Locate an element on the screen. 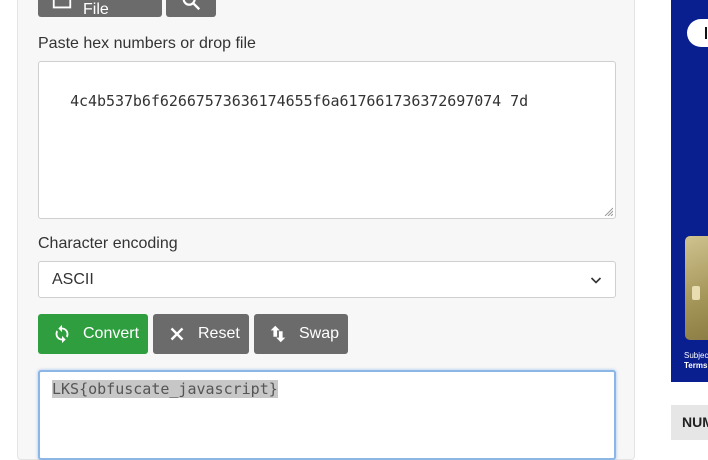  encoding-selected-value: ASCII is located at coordinates (73, 279).